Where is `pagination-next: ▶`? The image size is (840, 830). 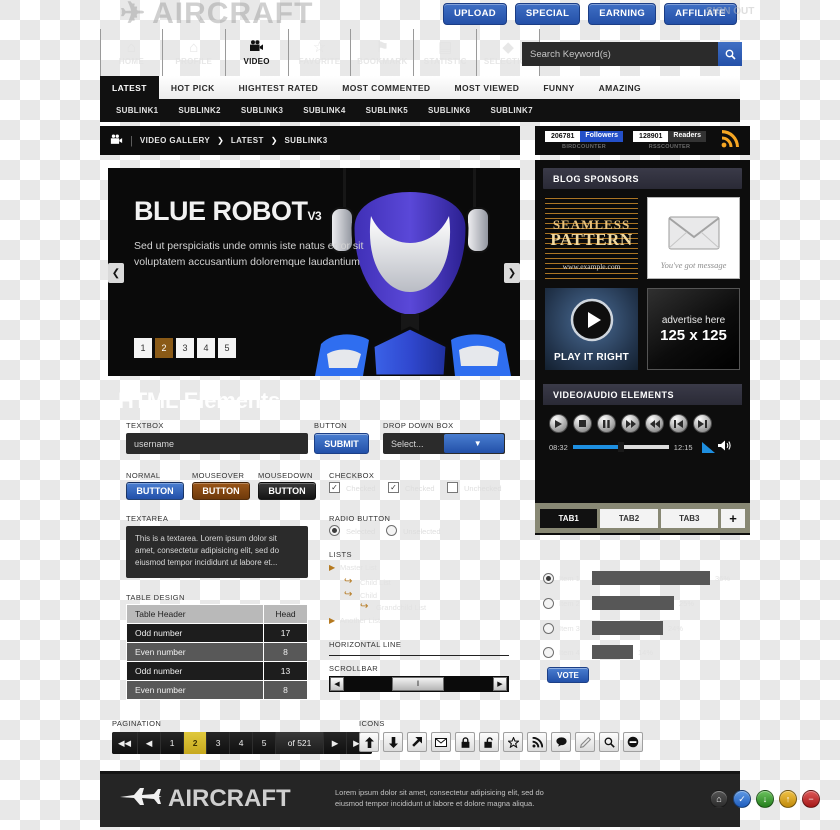
pagination-next: ▶ is located at coordinates (336, 743).